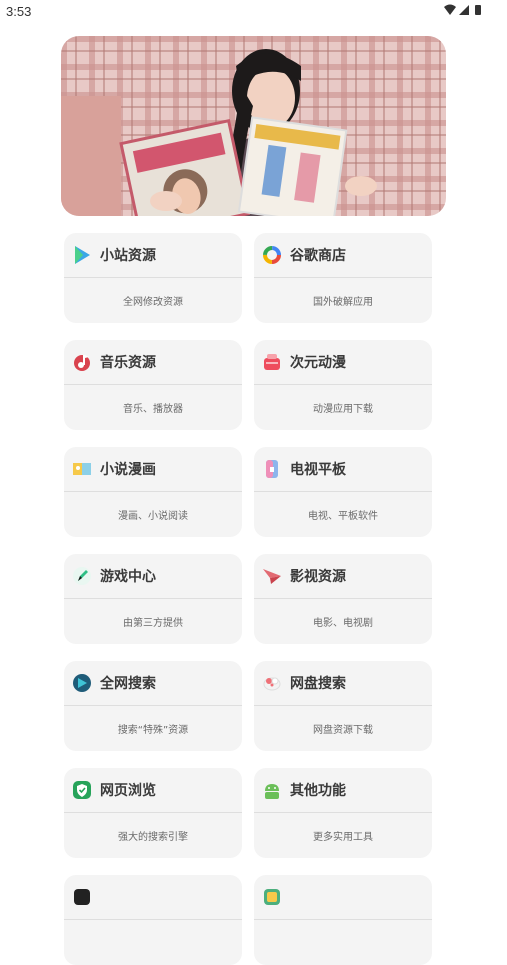 This screenshot has width=507, height=965. I want to click on google-ring-icon, so click(272, 255).